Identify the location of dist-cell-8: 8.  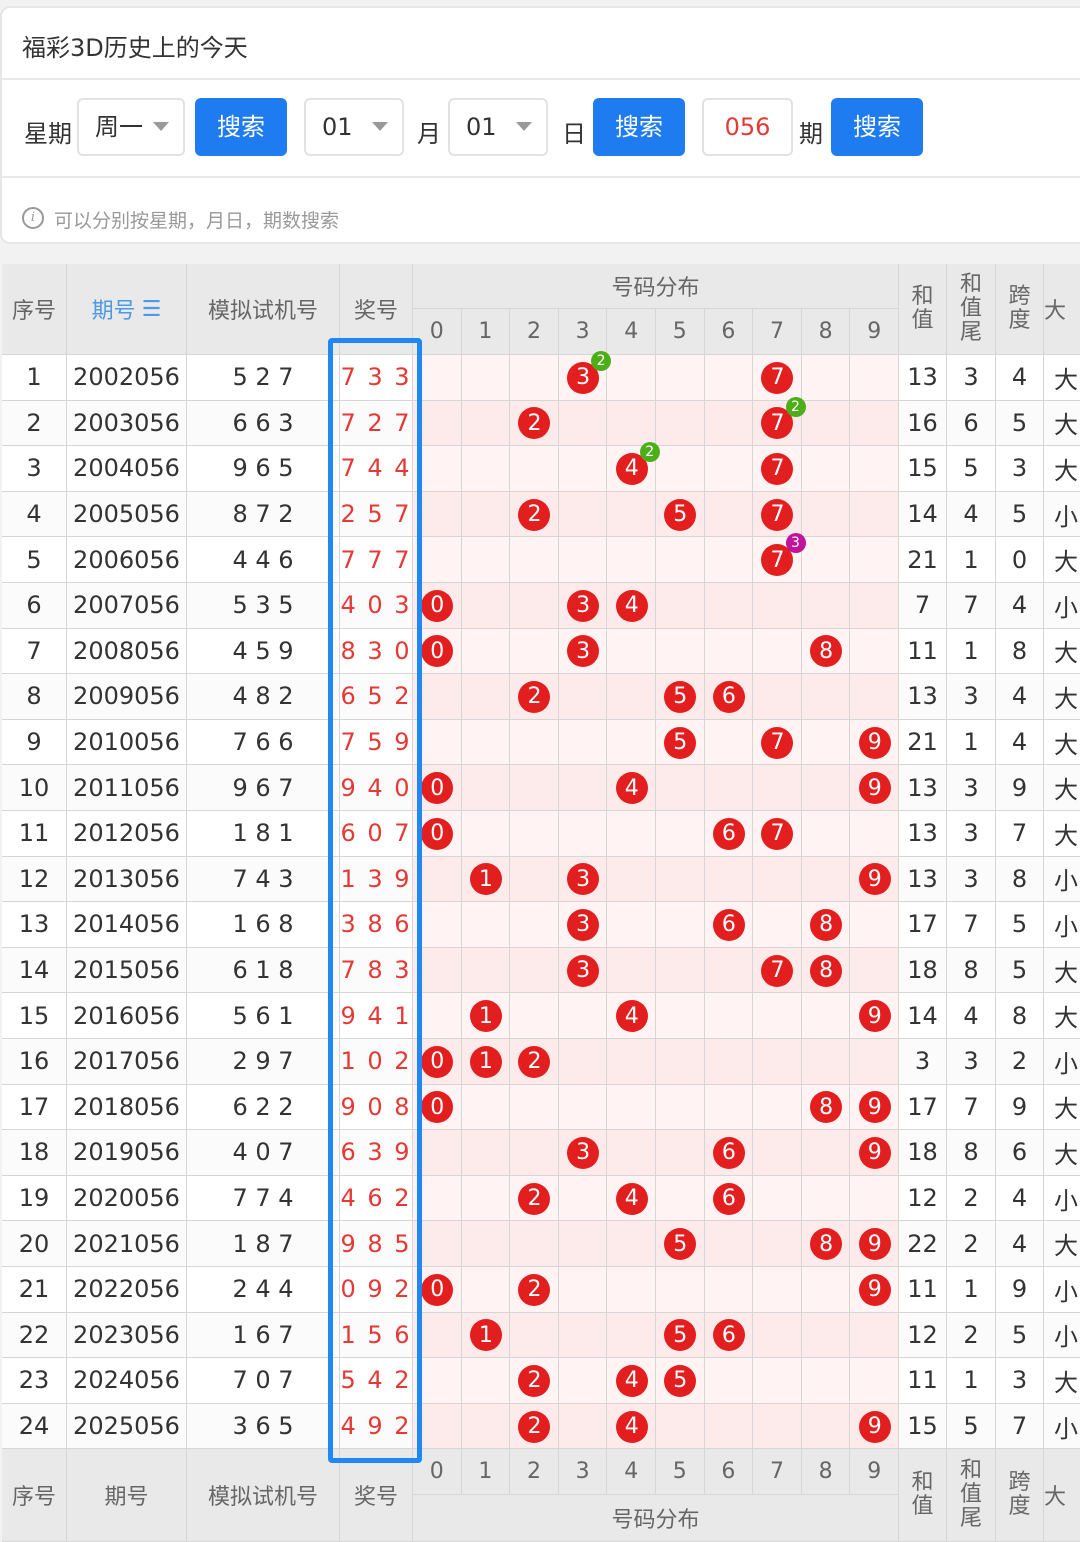
(826, 970).